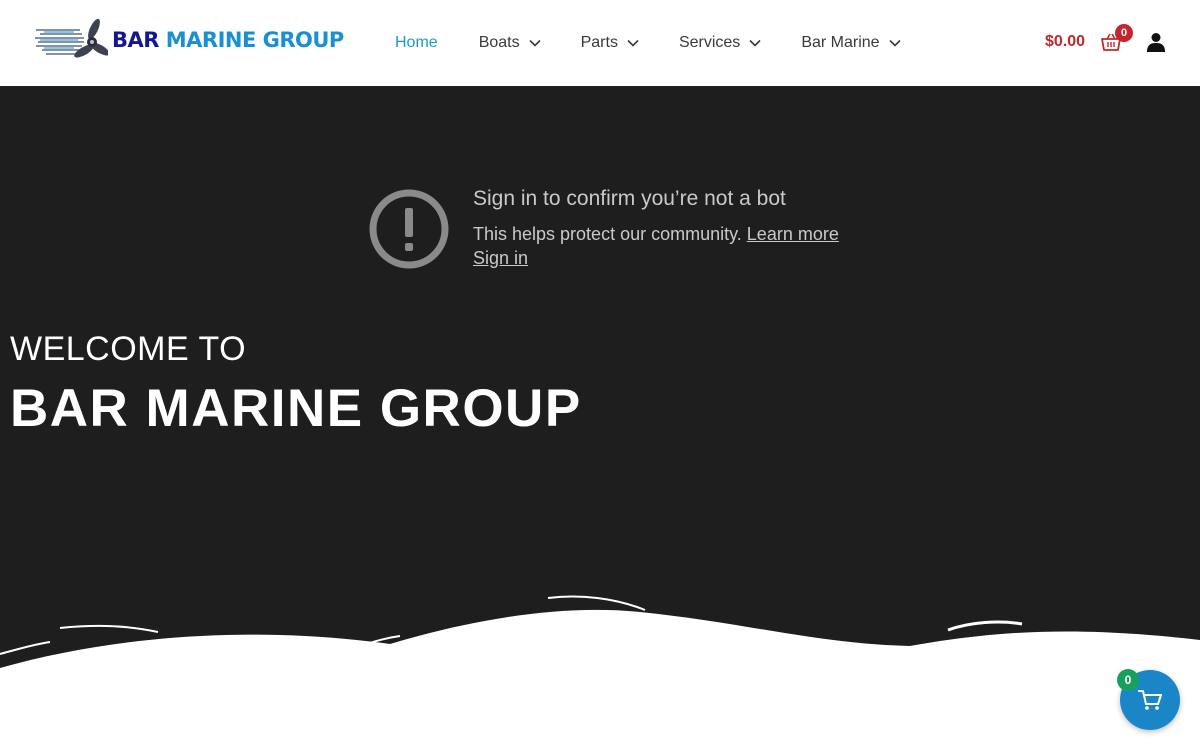  What do you see at coordinates (840, 42) in the screenshot?
I see `nav-item-label: Bar Marine` at bounding box center [840, 42].